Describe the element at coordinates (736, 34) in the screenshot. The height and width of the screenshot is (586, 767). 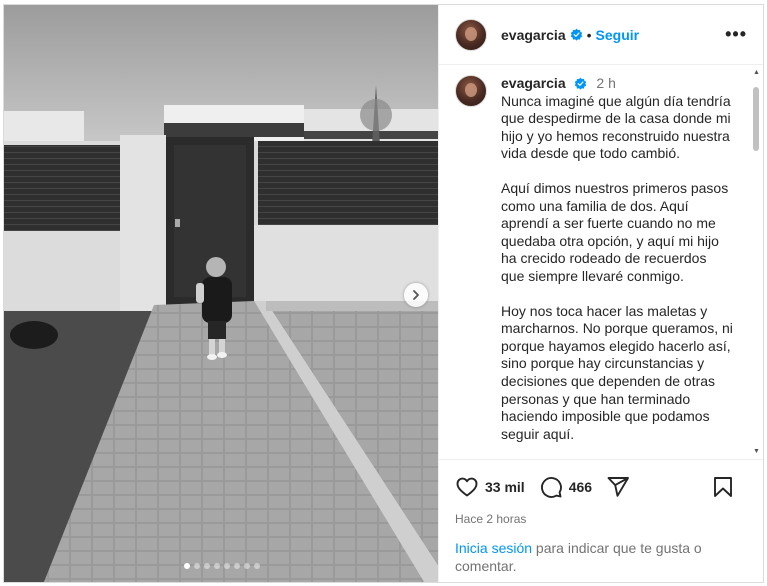
I see `more-options-icon: •••` at that location.